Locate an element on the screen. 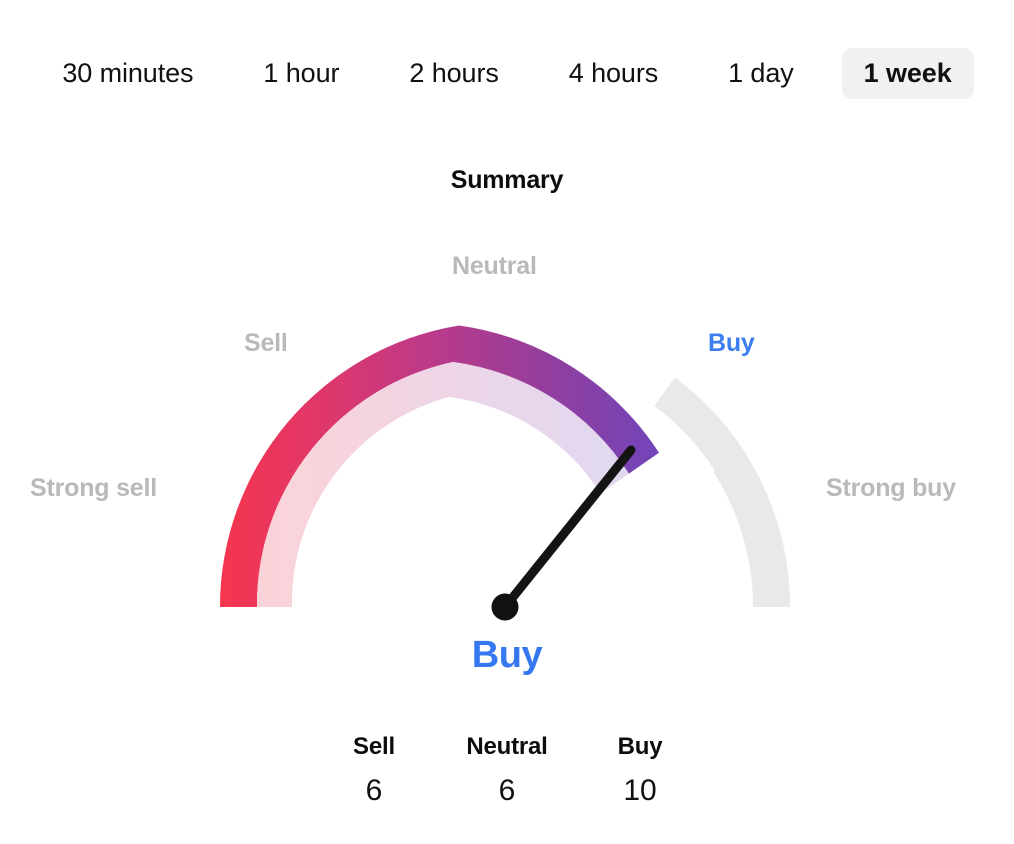 The height and width of the screenshot is (844, 1014). count-column-sell: Sell 6 is located at coordinates (374, 769).